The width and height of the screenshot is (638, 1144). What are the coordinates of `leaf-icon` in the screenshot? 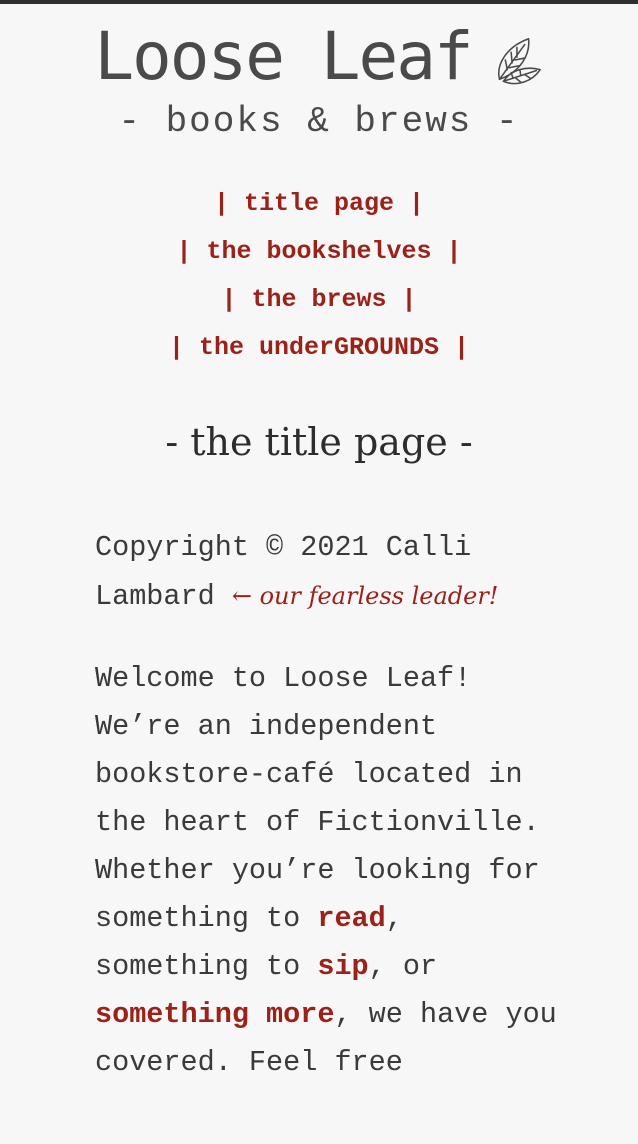 It's located at (519, 61).